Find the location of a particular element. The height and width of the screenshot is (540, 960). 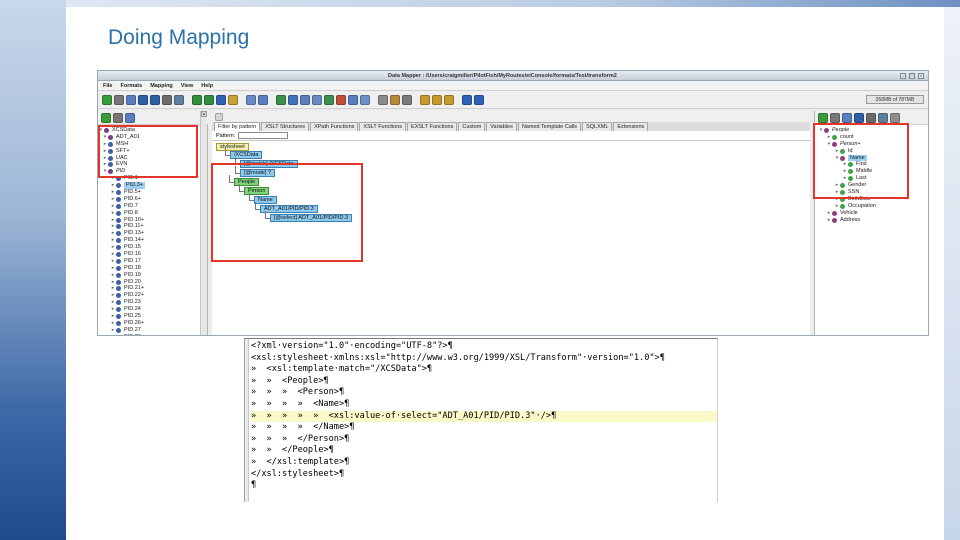

mapping-node: [@match] /XCSData is located at coordinates (269, 164).